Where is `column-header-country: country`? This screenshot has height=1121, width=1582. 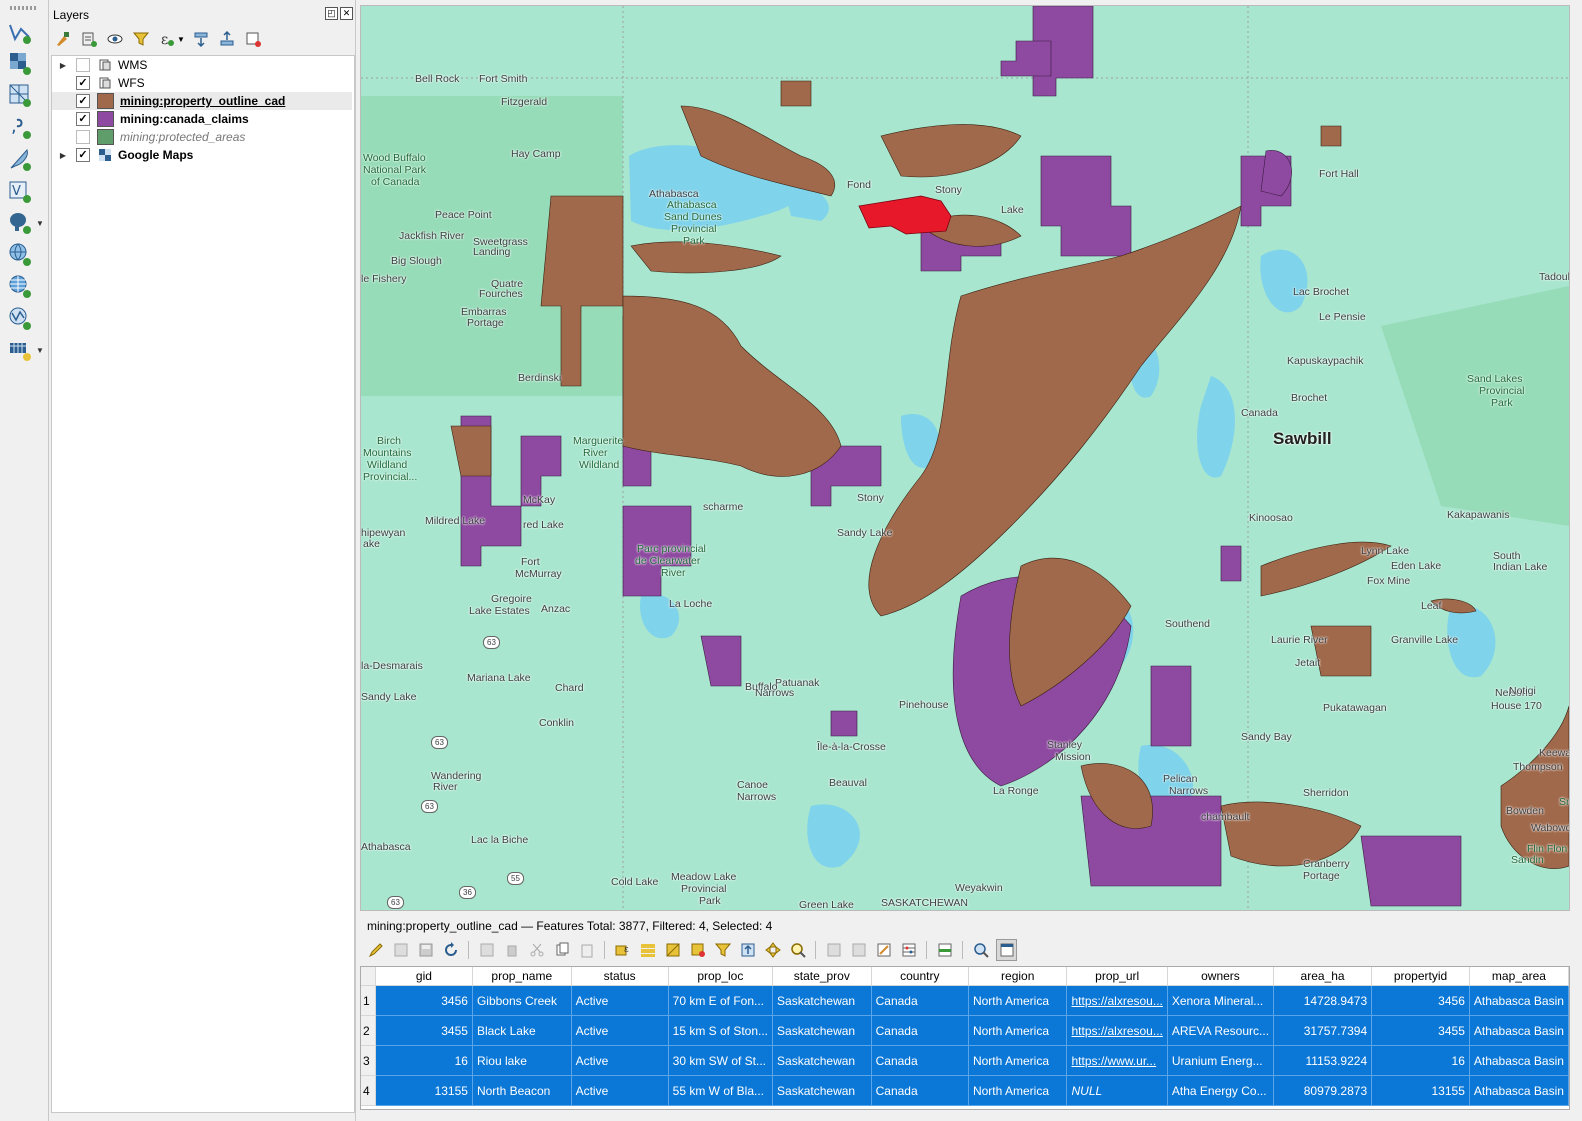 column-header-country: country is located at coordinates (920, 976).